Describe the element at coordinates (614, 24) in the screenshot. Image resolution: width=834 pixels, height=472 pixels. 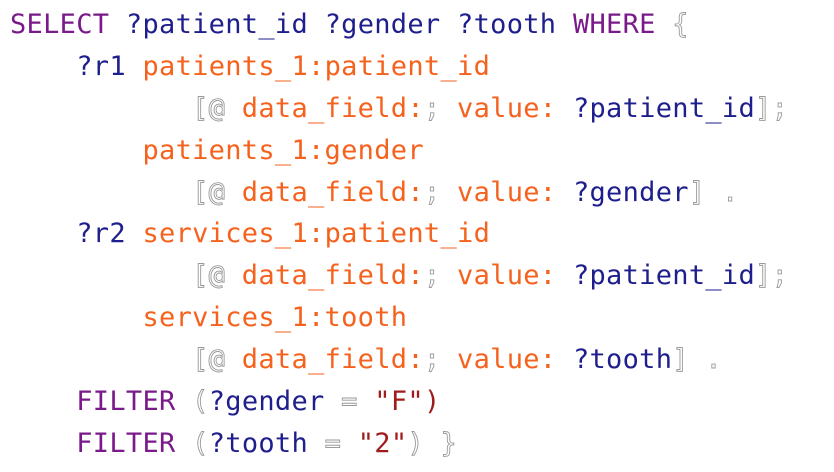
I see `keyword-token: WHERE` at that location.